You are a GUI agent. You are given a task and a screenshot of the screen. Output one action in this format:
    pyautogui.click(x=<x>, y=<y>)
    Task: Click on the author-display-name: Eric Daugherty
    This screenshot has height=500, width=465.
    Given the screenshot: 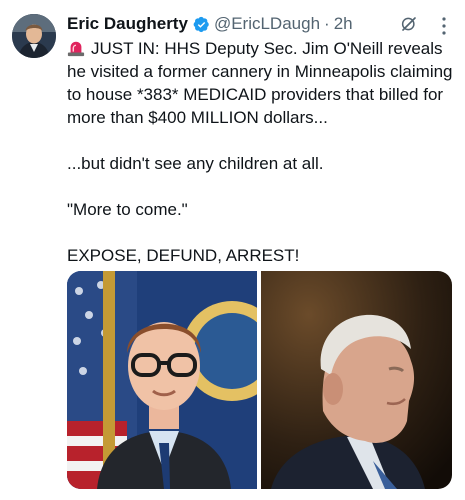 What is the action you would take?
    pyautogui.click(x=127, y=24)
    